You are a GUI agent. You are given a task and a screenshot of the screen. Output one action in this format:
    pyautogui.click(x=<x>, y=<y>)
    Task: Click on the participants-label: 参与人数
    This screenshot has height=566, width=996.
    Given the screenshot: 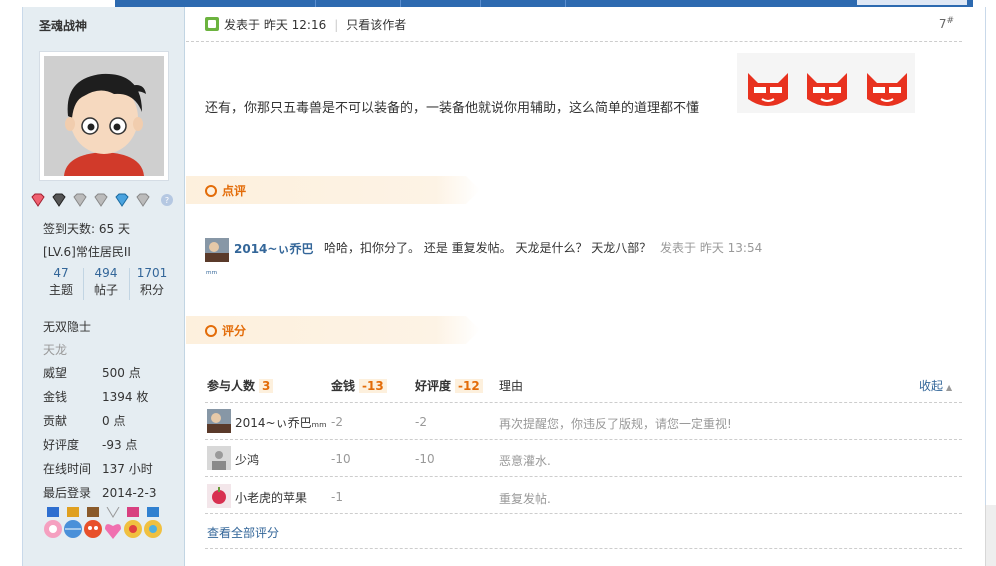 What is the action you would take?
    pyautogui.click(x=231, y=386)
    